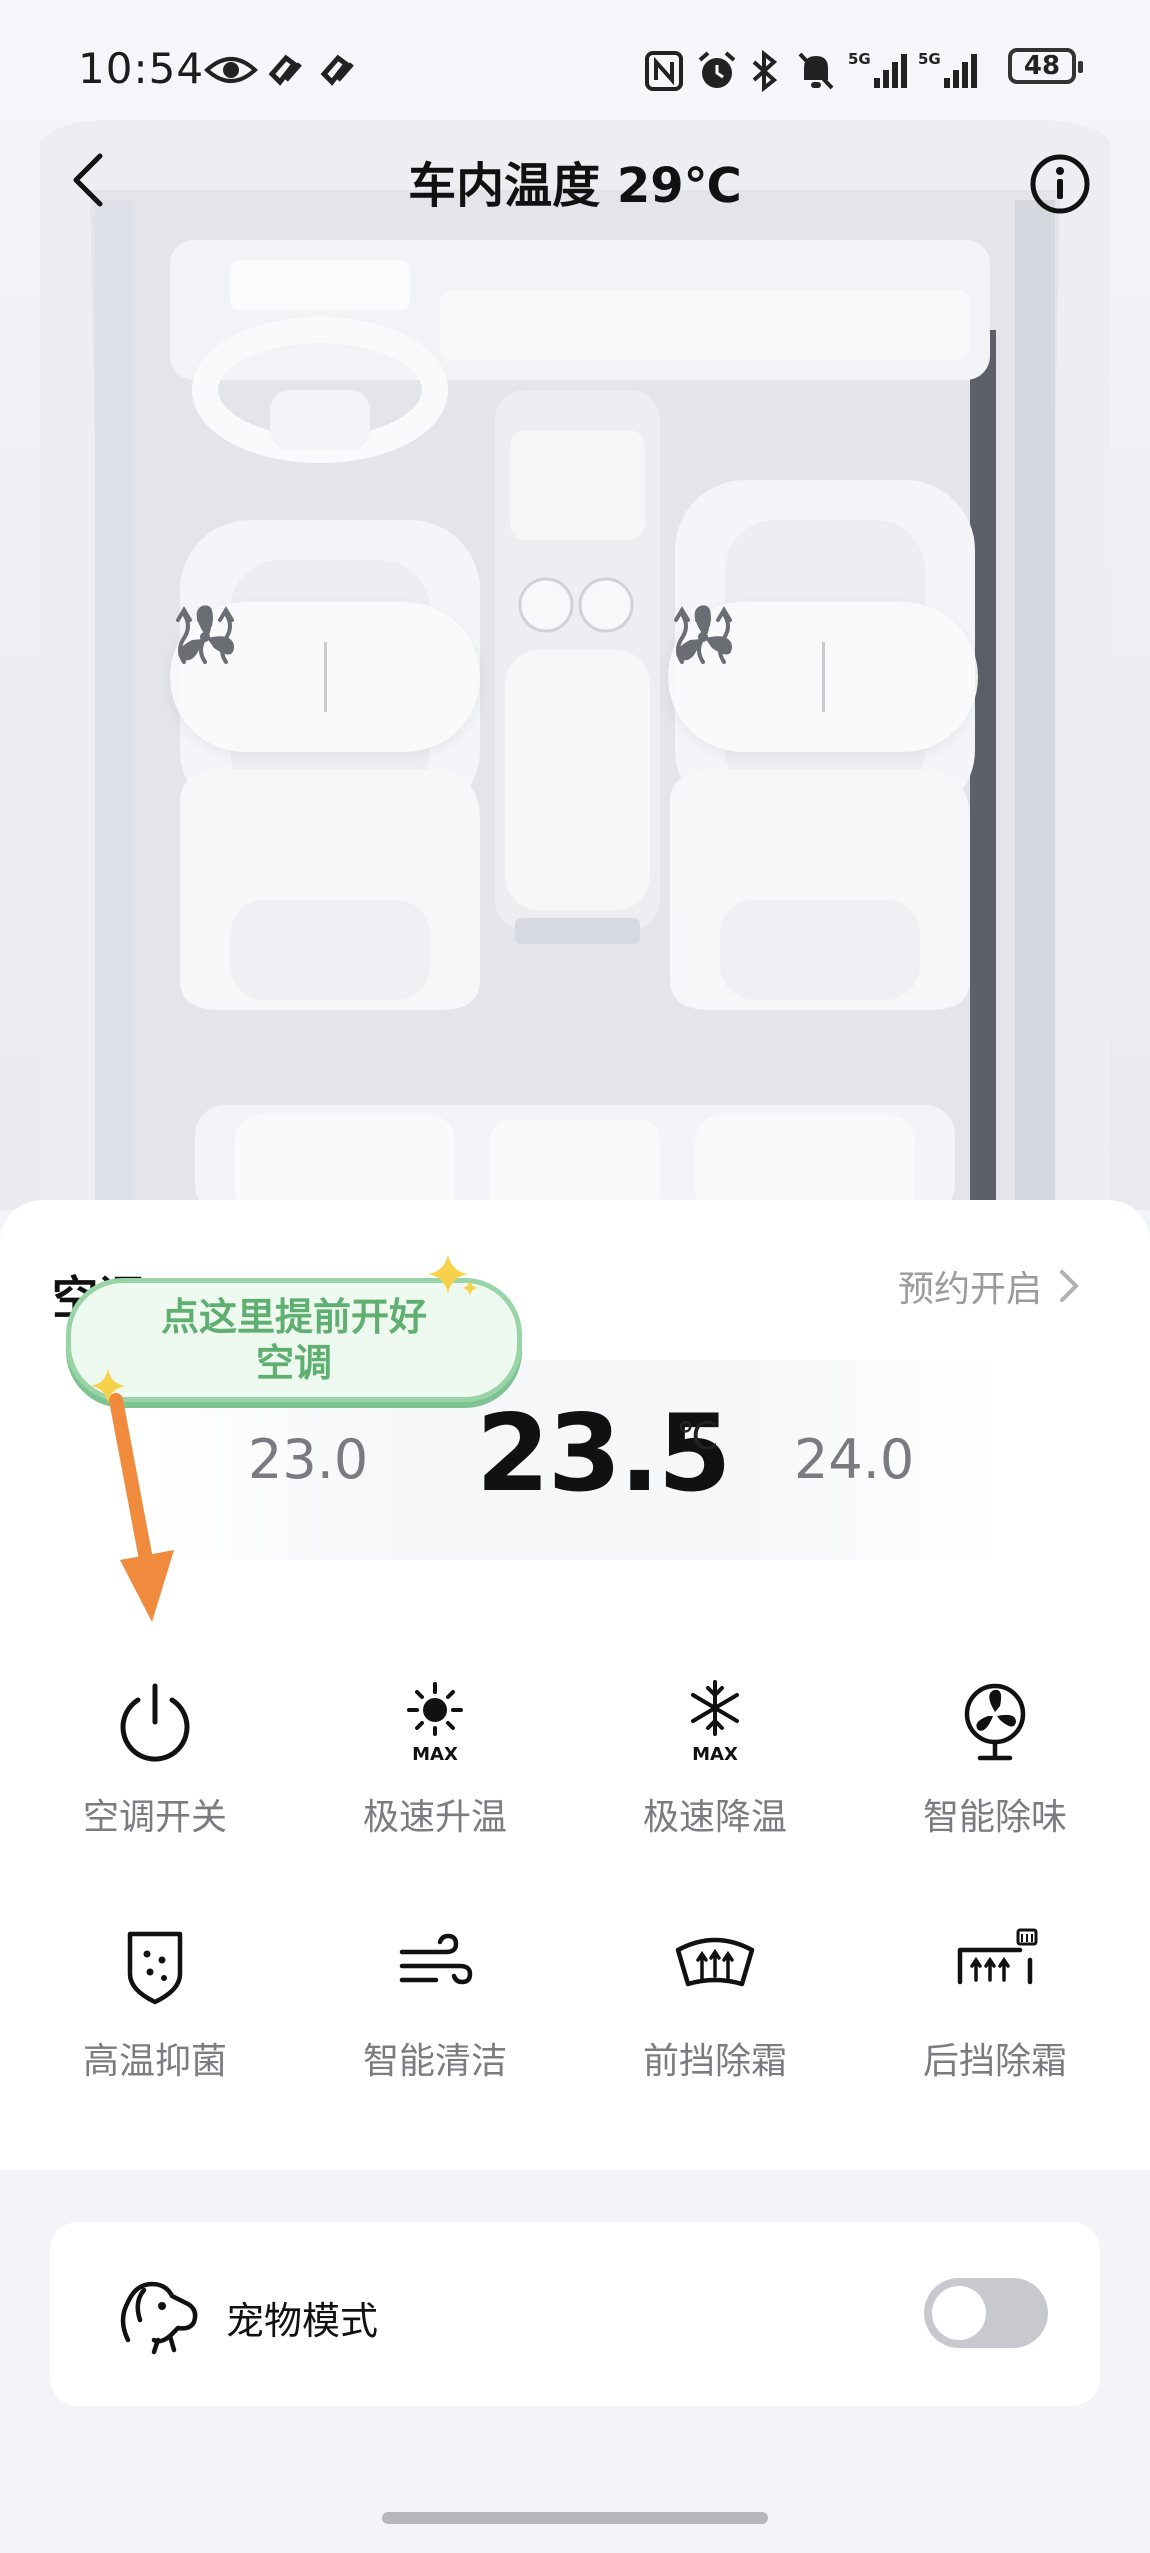 This screenshot has height=2553, width=1150. Describe the element at coordinates (994, 2061) in the screenshot. I see `control-label: 后挡除霜` at that location.